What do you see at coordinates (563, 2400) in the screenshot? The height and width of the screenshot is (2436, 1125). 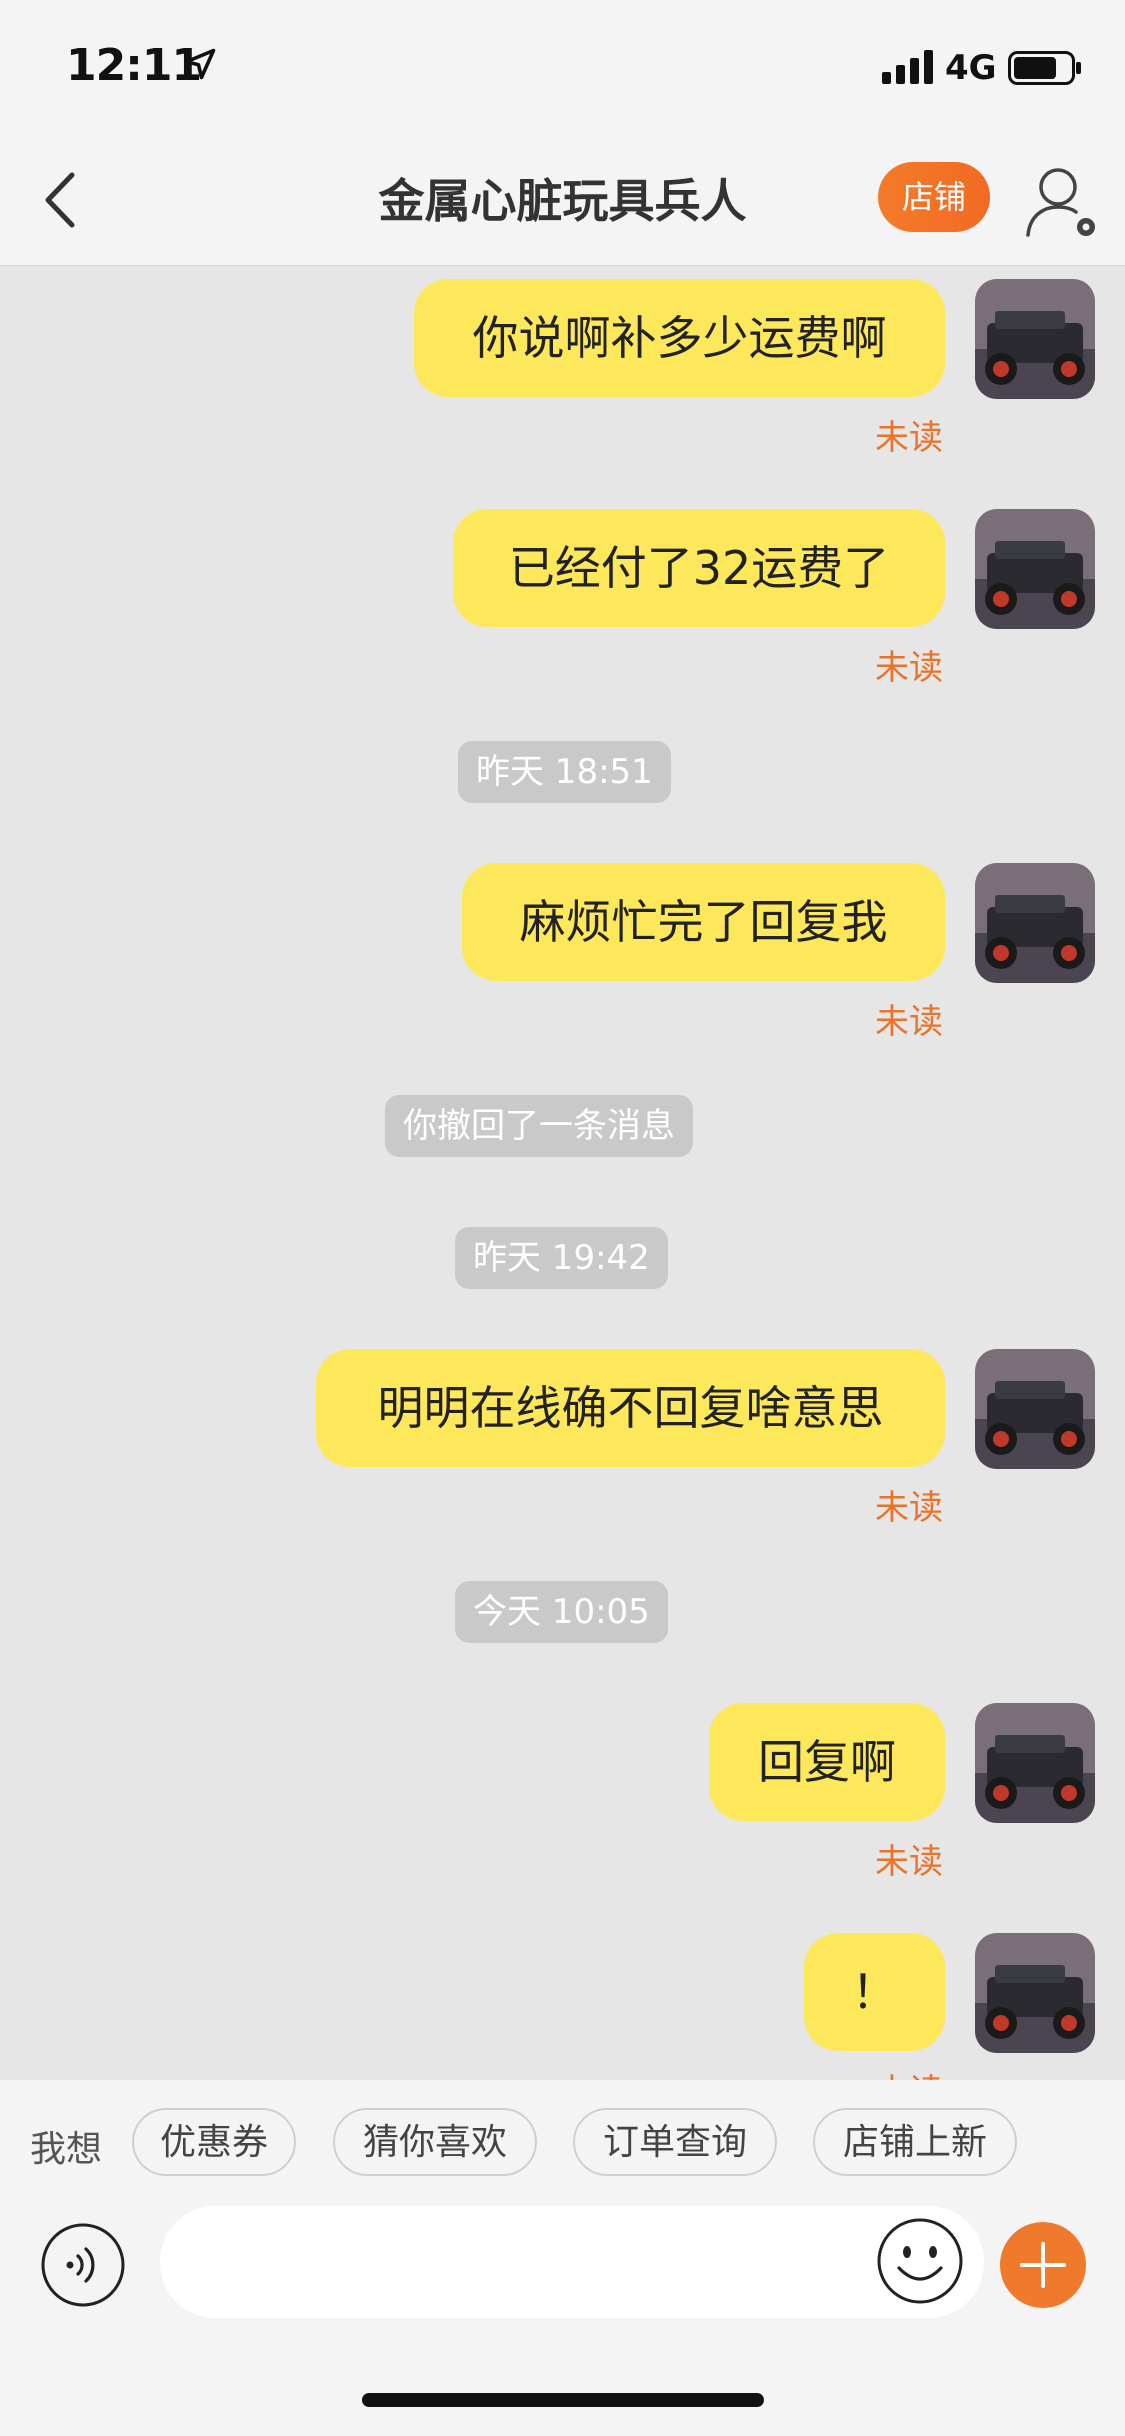 I see `home-indicator` at bounding box center [563, 2400].